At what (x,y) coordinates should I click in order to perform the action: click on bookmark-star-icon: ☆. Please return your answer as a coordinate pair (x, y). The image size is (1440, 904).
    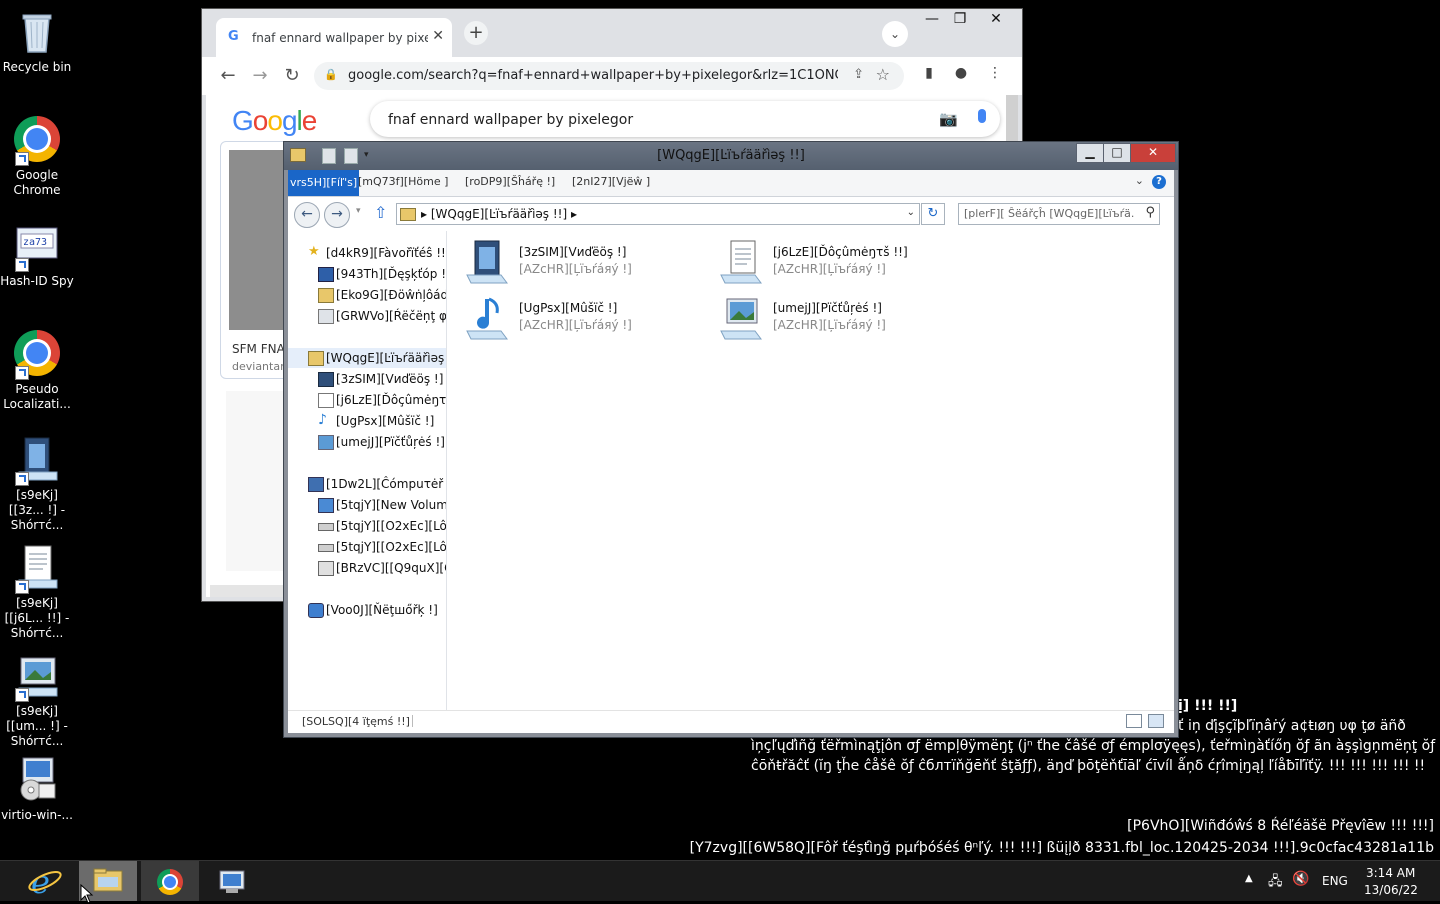
    Looking at the image, I should click on (883, 74).